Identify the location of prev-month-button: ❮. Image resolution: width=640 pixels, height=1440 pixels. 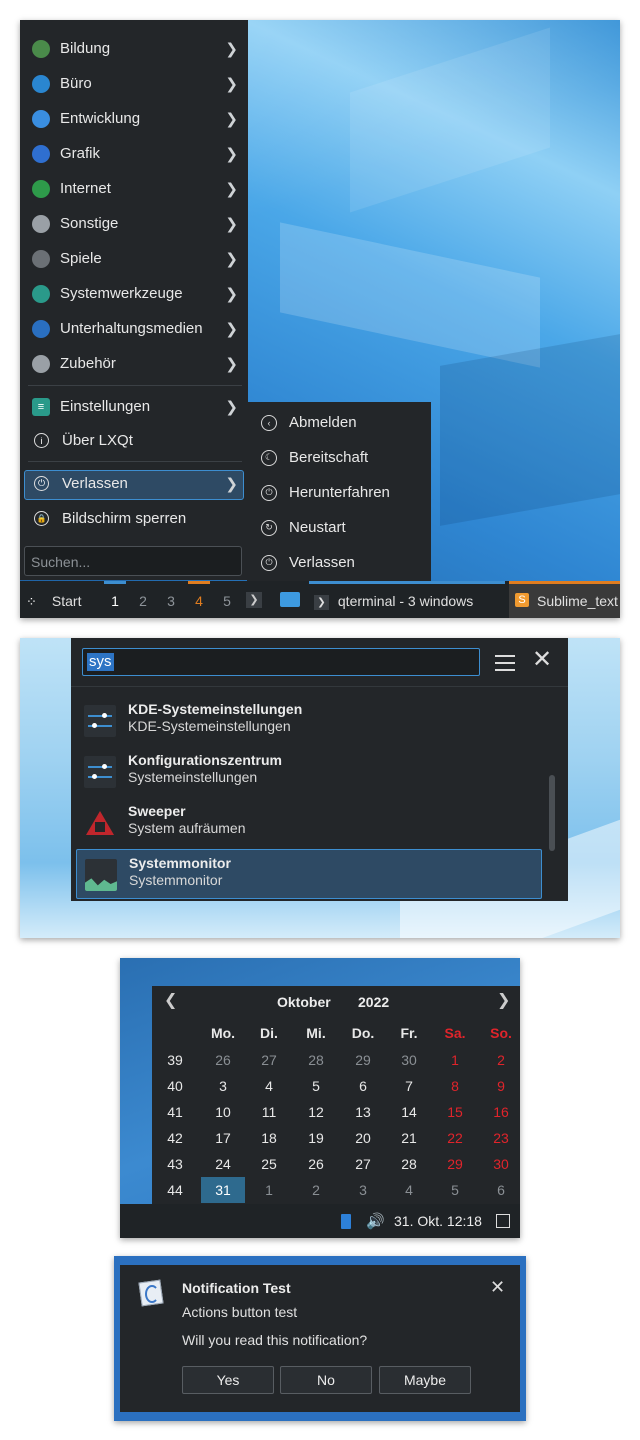
(170, 1000).